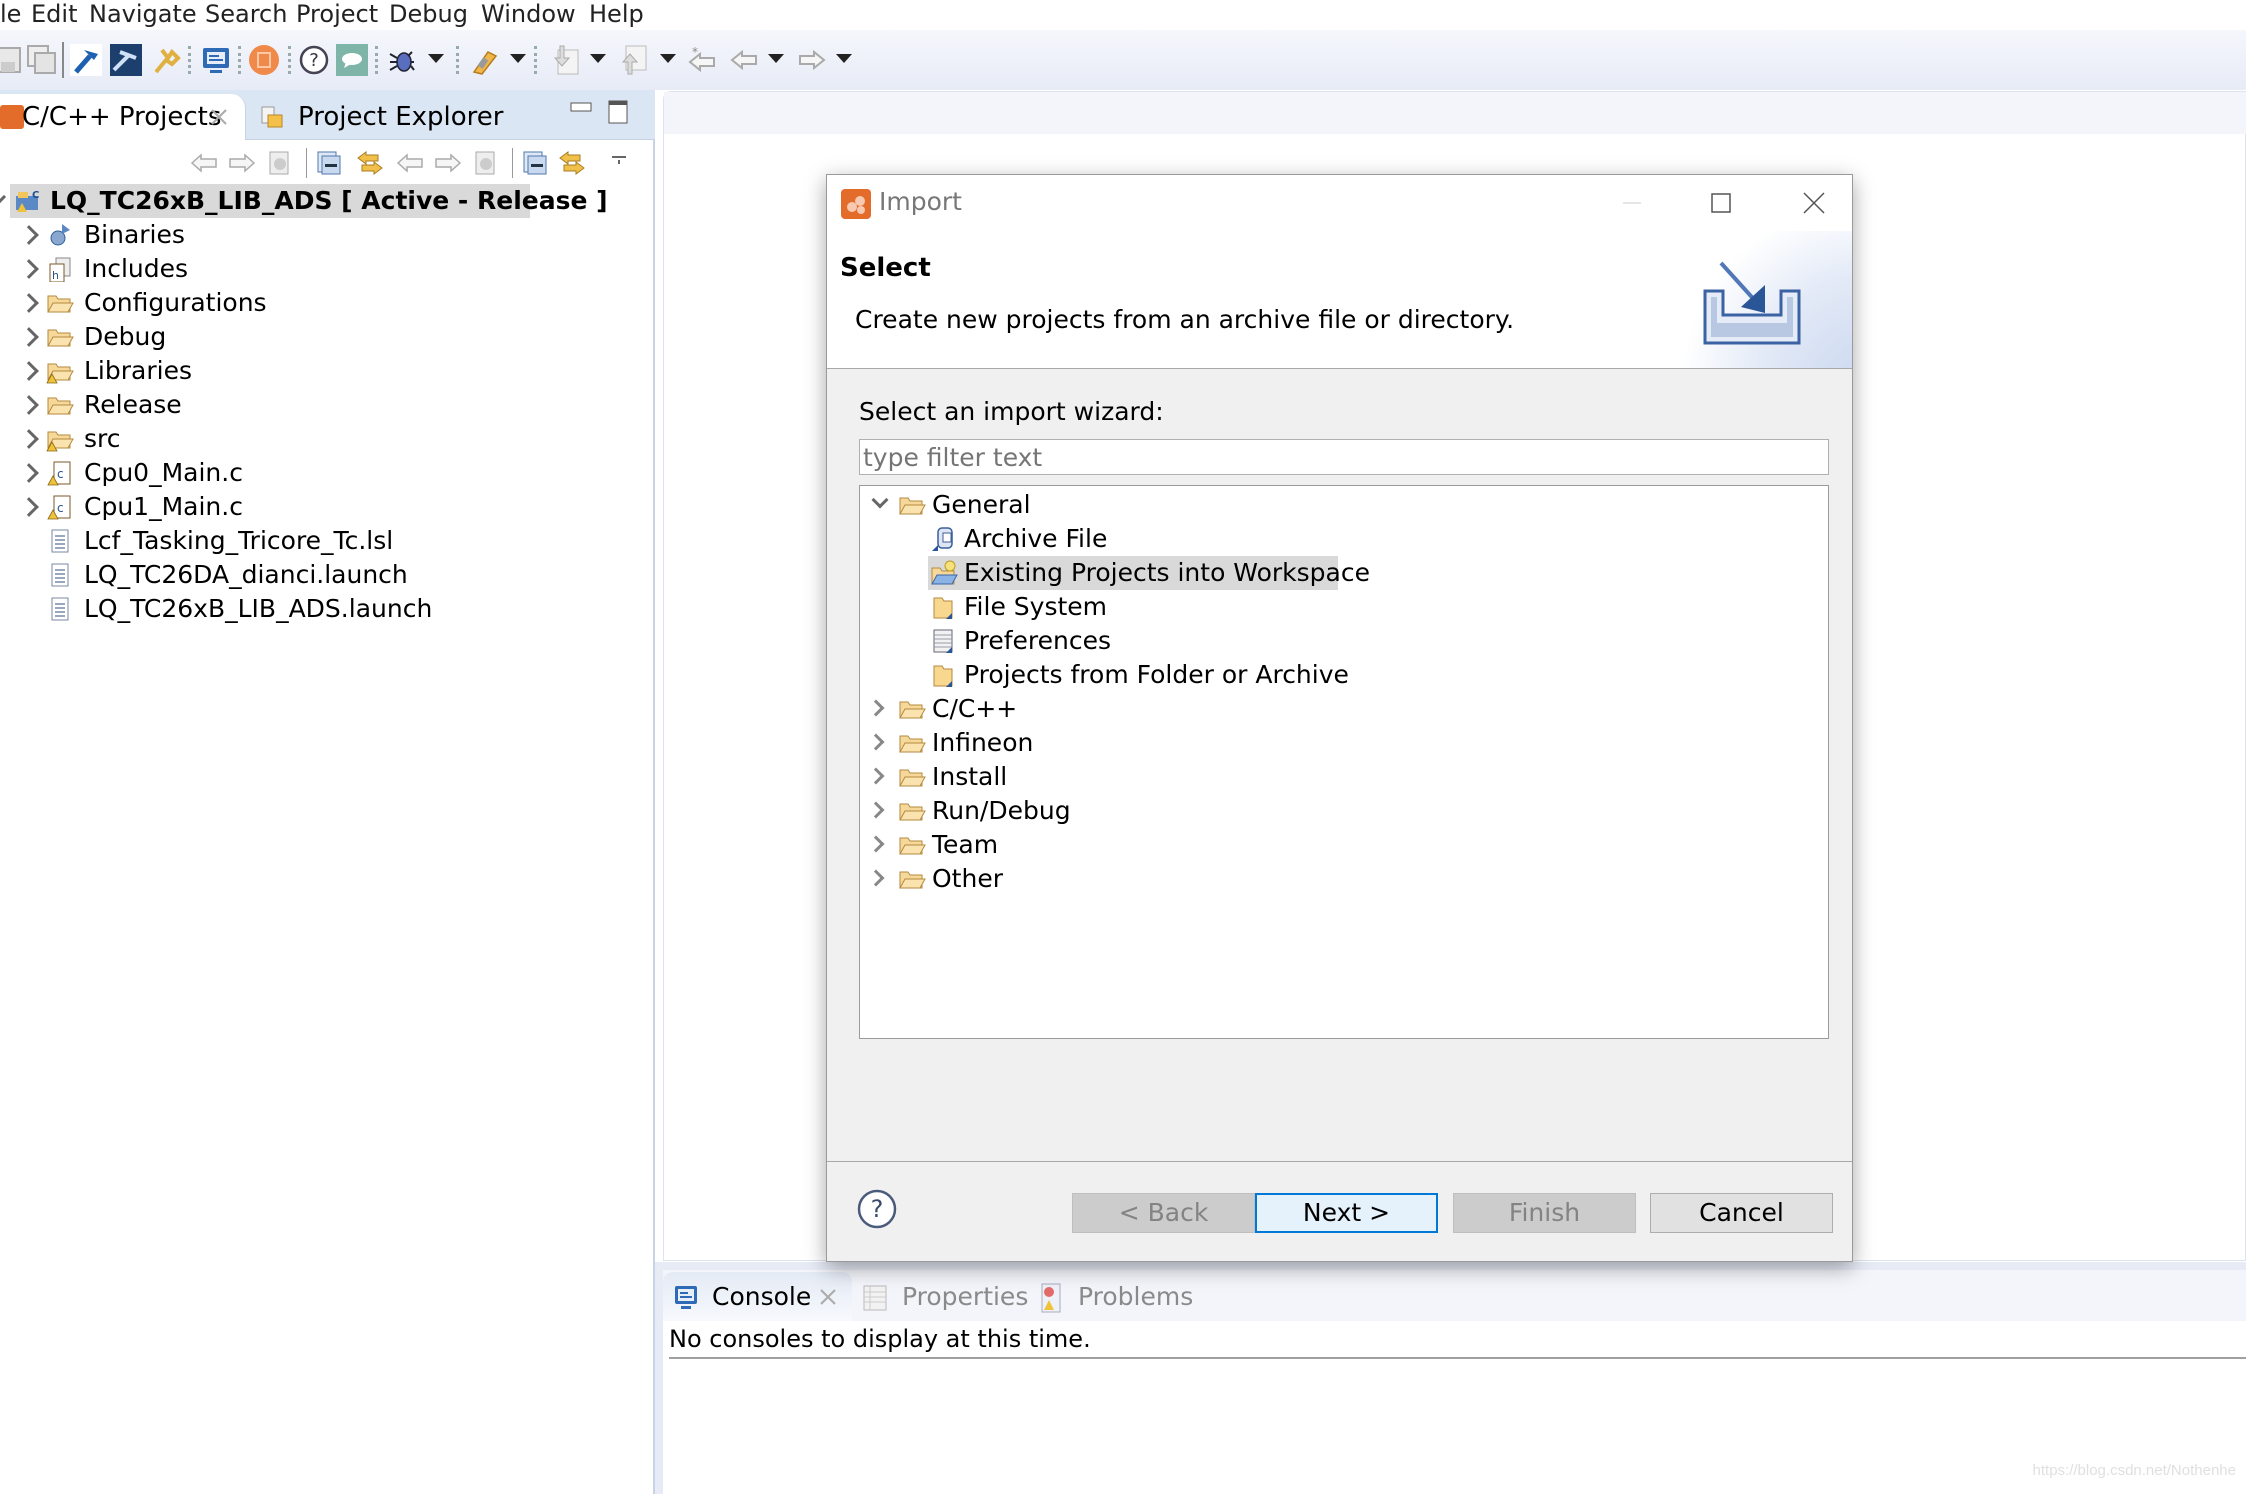 The height and width of the screenshot is (1494, 2246). I want to click on tree-item-file-system: File System, so click(1080, 607).